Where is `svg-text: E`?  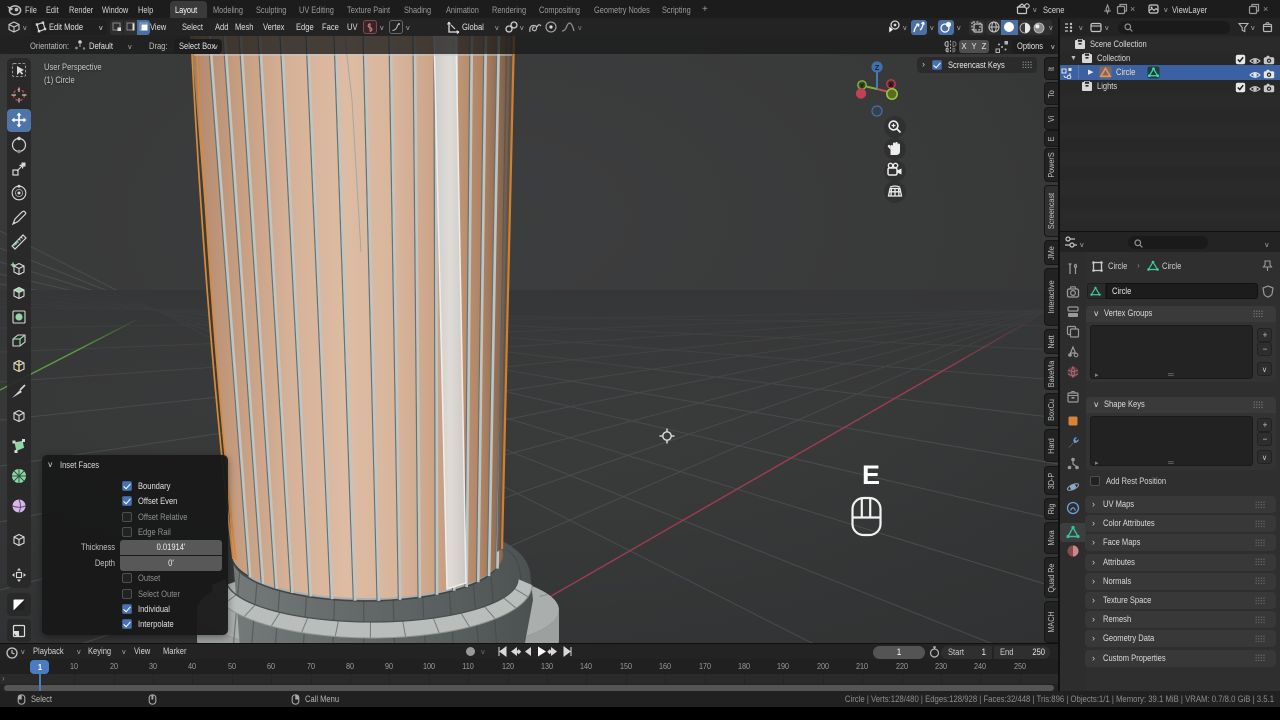
svg-text: E is located at coordinates (871, 475).